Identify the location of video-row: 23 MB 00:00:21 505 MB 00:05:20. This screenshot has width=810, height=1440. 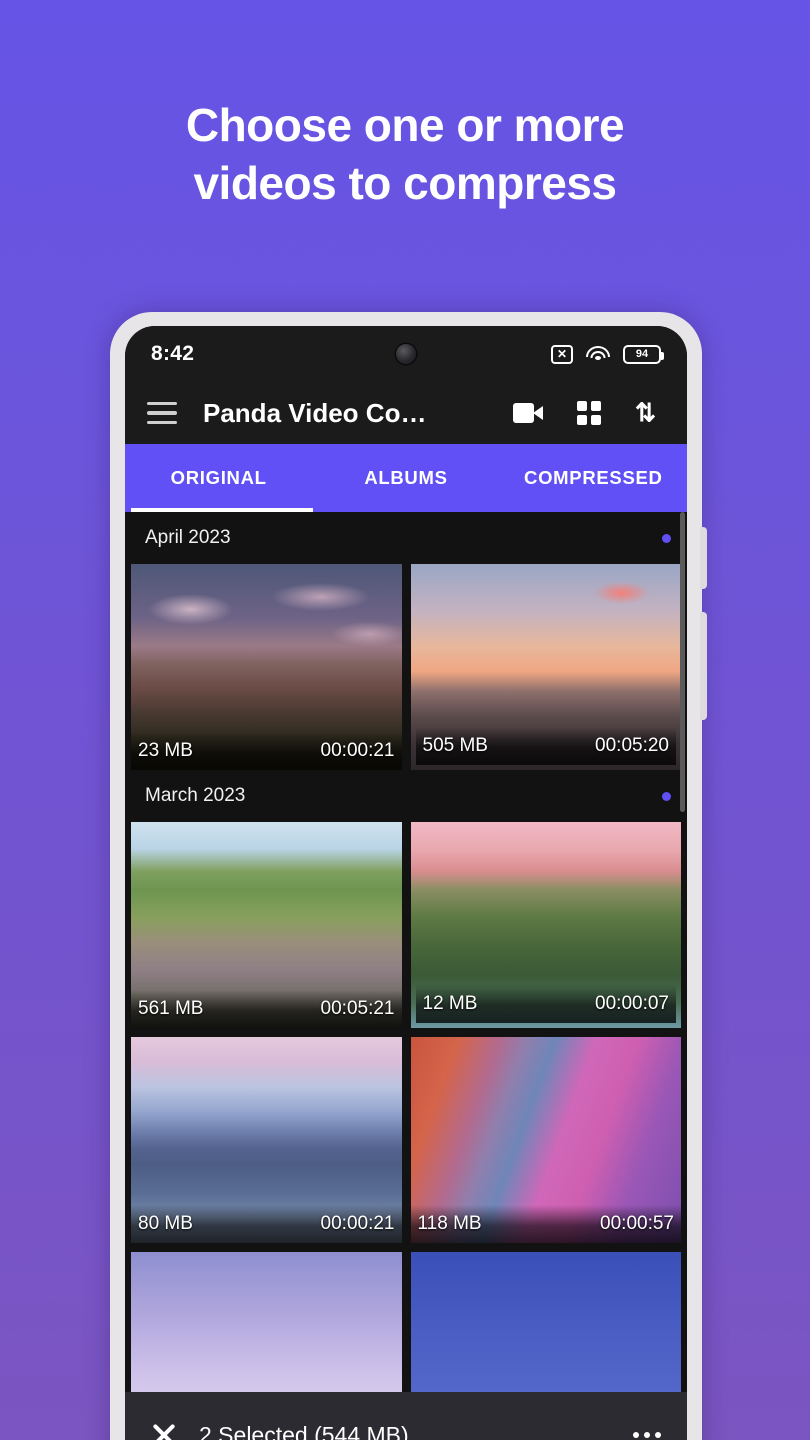
(406, 667).